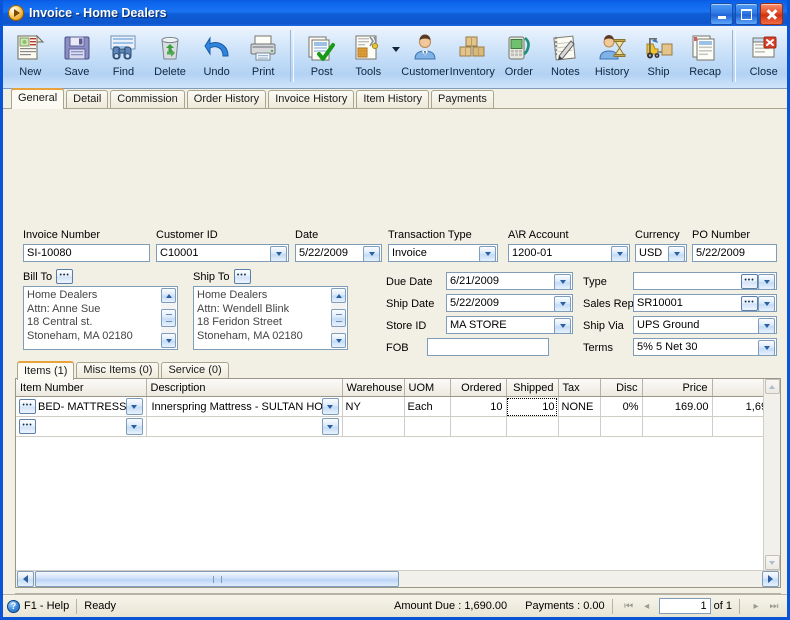 Image resolution: width=790 pixels, height=620 pixels. Describe the element at coordinates (427, 406) in the screenshot. I see `cell-uom: Each` at that location.